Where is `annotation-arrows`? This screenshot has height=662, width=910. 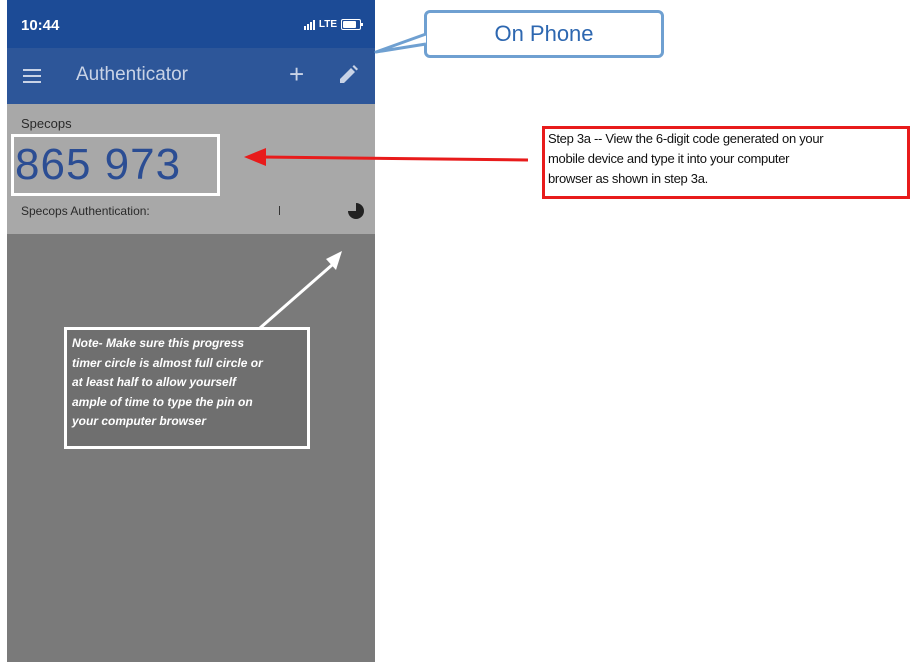
annotation-arrows is located at coordinates (386, 239).